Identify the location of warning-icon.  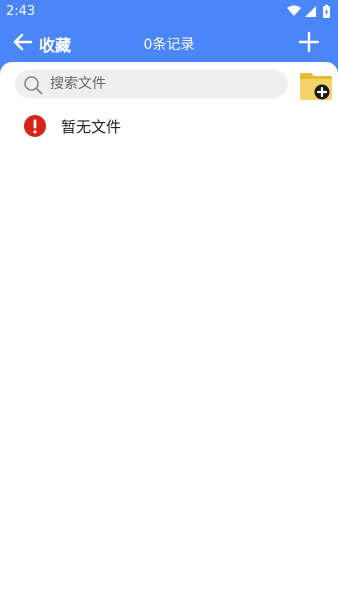
(35, 126).